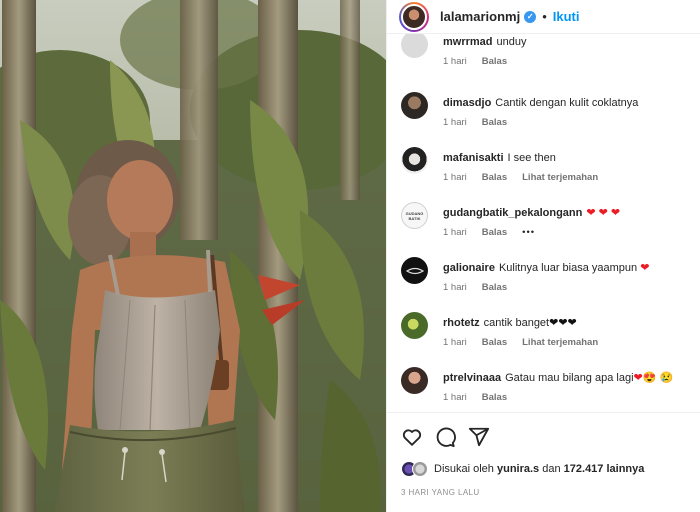  What do you see at coordinates (464, 469) in the screenshot?
I see `likes-prefix: Disukai oleh` at bounding box center [464, 469].